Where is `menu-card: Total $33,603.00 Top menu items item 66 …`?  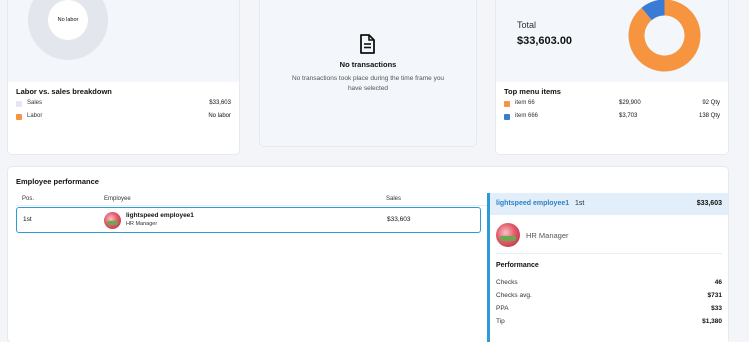
menu-card: Total $33,603.00 Top menu items item 66 … is located at coordinates (612, 77).